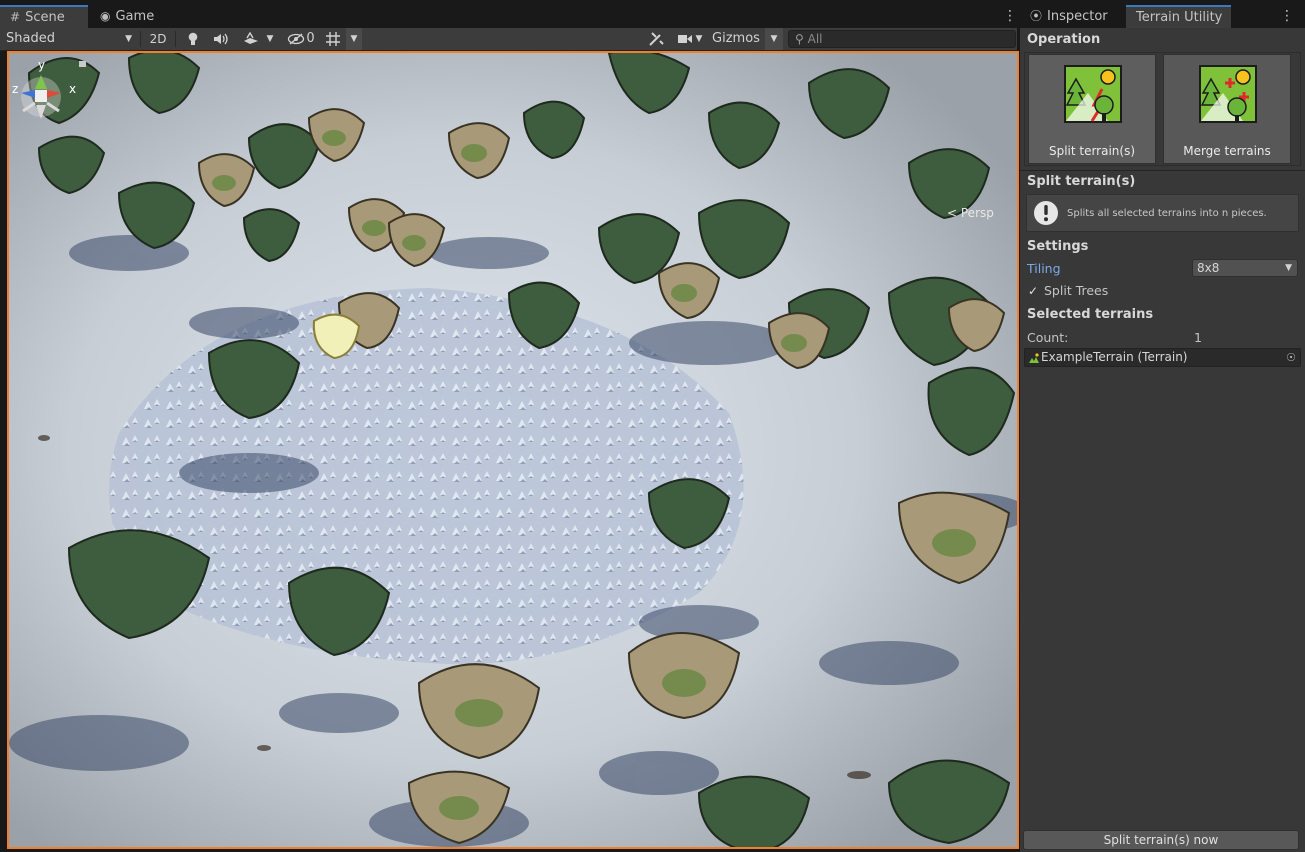 Image resolution: width=1305 pixels, height=852 pixels. I want to click on merge-terrains-button: Merge terrains, so click(1227, 109).